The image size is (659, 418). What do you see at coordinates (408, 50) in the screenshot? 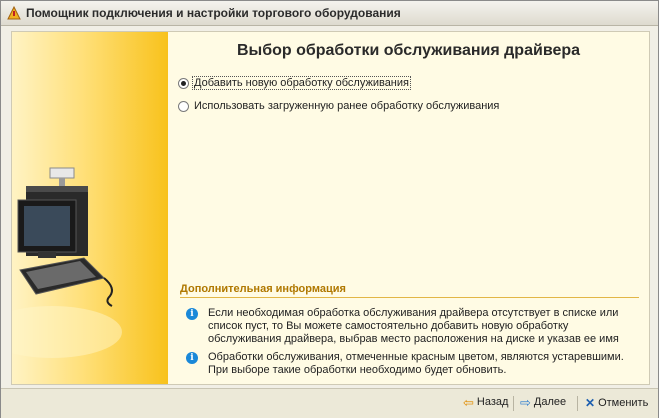
I see `page-title: Выбор обработки обслуживания драйвера` at bounding box center [408, 50].